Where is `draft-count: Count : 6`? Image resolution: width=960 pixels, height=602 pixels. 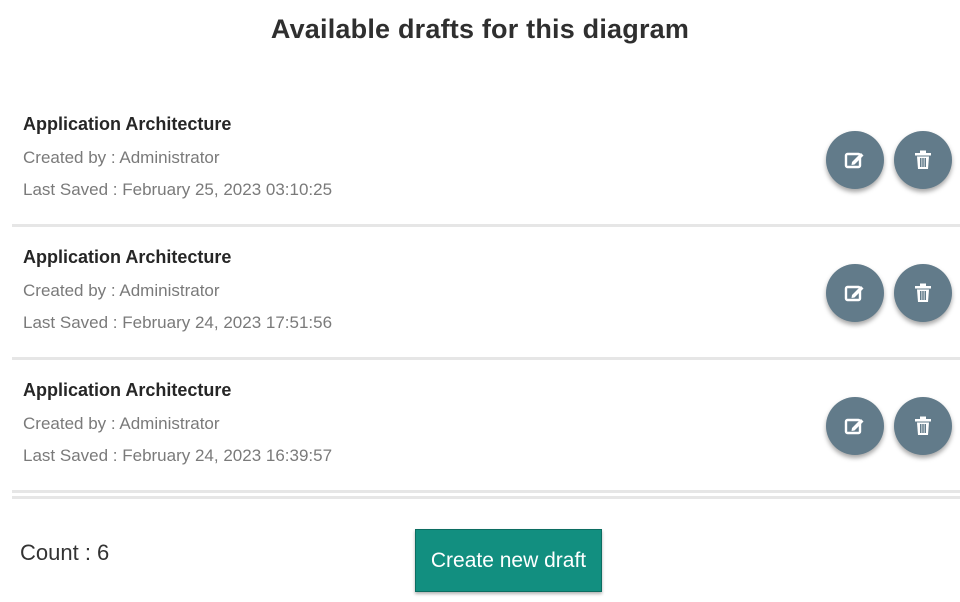
draft-count: Count : 6 is located at coordinates (65, 552).